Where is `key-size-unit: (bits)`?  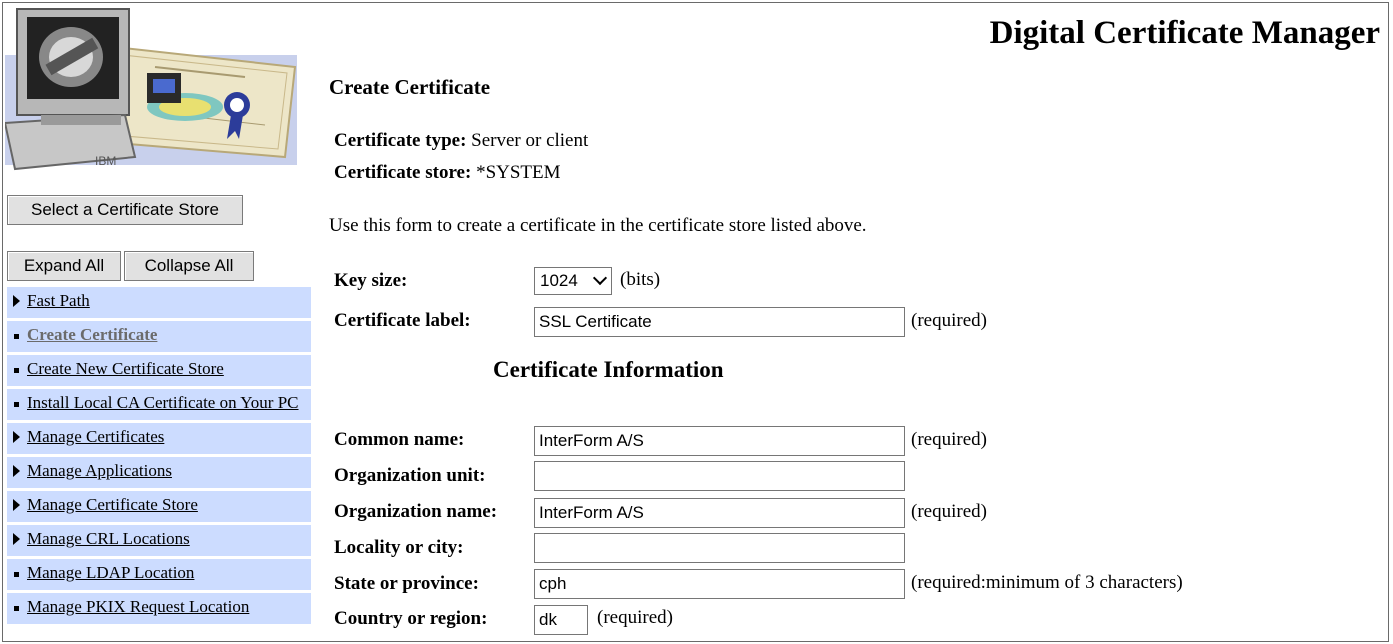 key-size-unit: (bits) is located at coordinates (640, 279).